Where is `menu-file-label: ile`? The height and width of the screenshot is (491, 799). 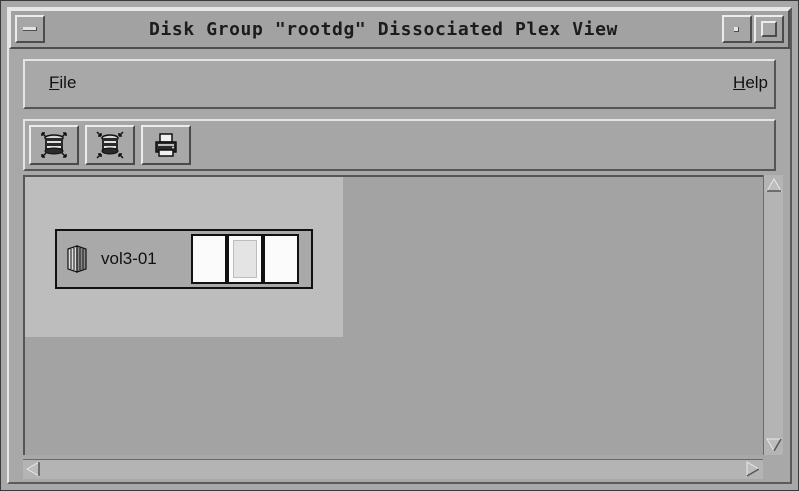
menu-file-label: ile is located at coordinates (68, 82).